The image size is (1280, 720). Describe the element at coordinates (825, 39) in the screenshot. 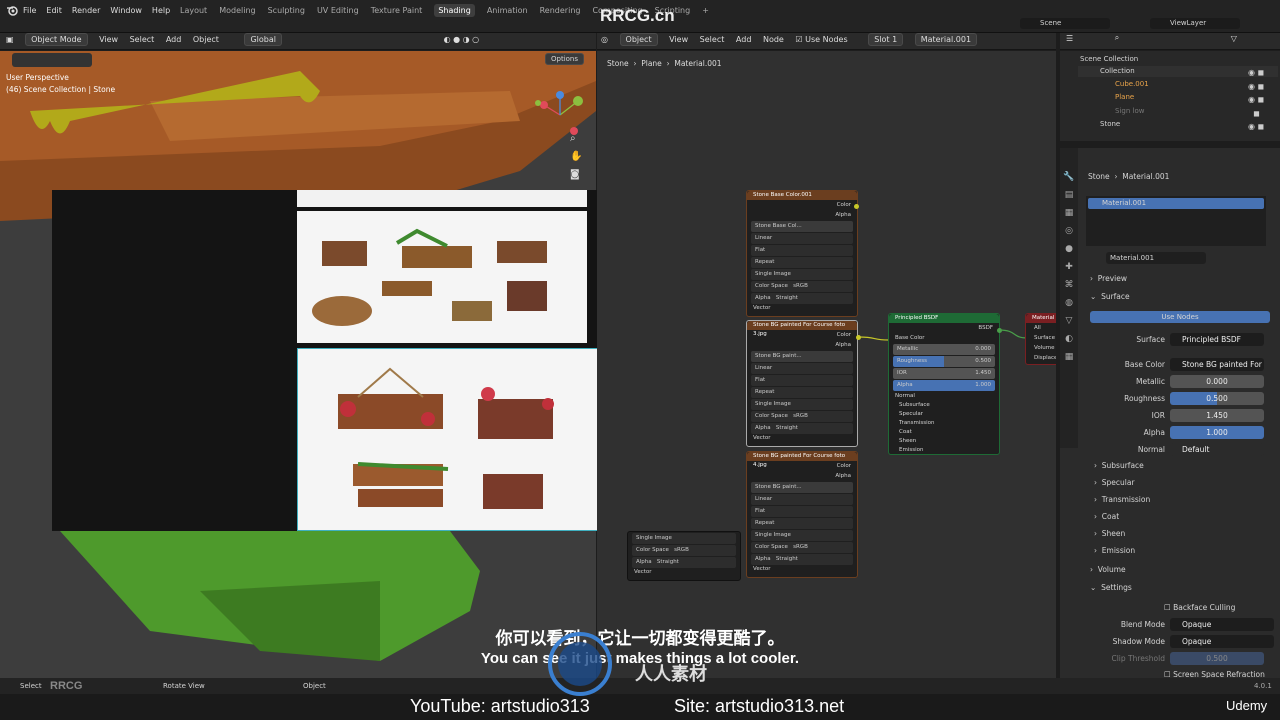

I see `use-nodes-checkbox: ☑ Use Nodes` at that location.